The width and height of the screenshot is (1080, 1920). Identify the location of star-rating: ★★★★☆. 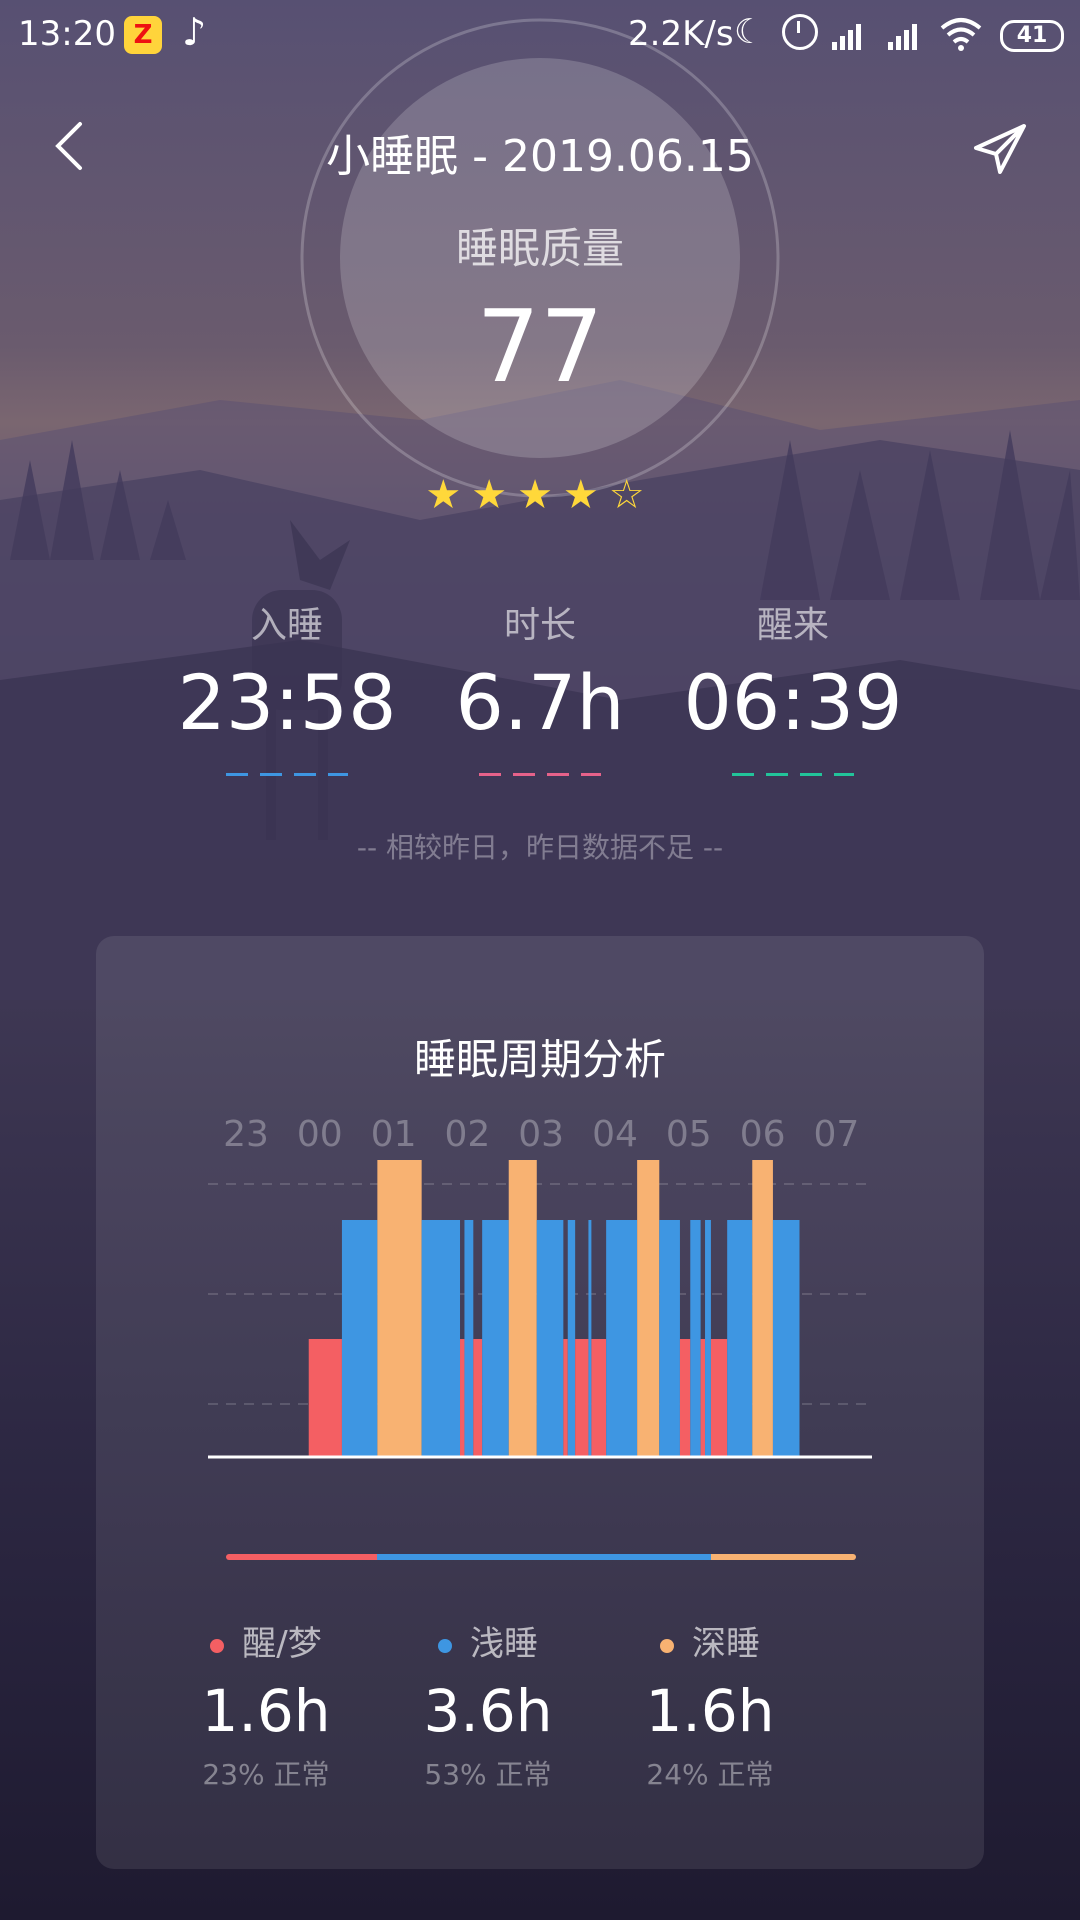
(540, 495).